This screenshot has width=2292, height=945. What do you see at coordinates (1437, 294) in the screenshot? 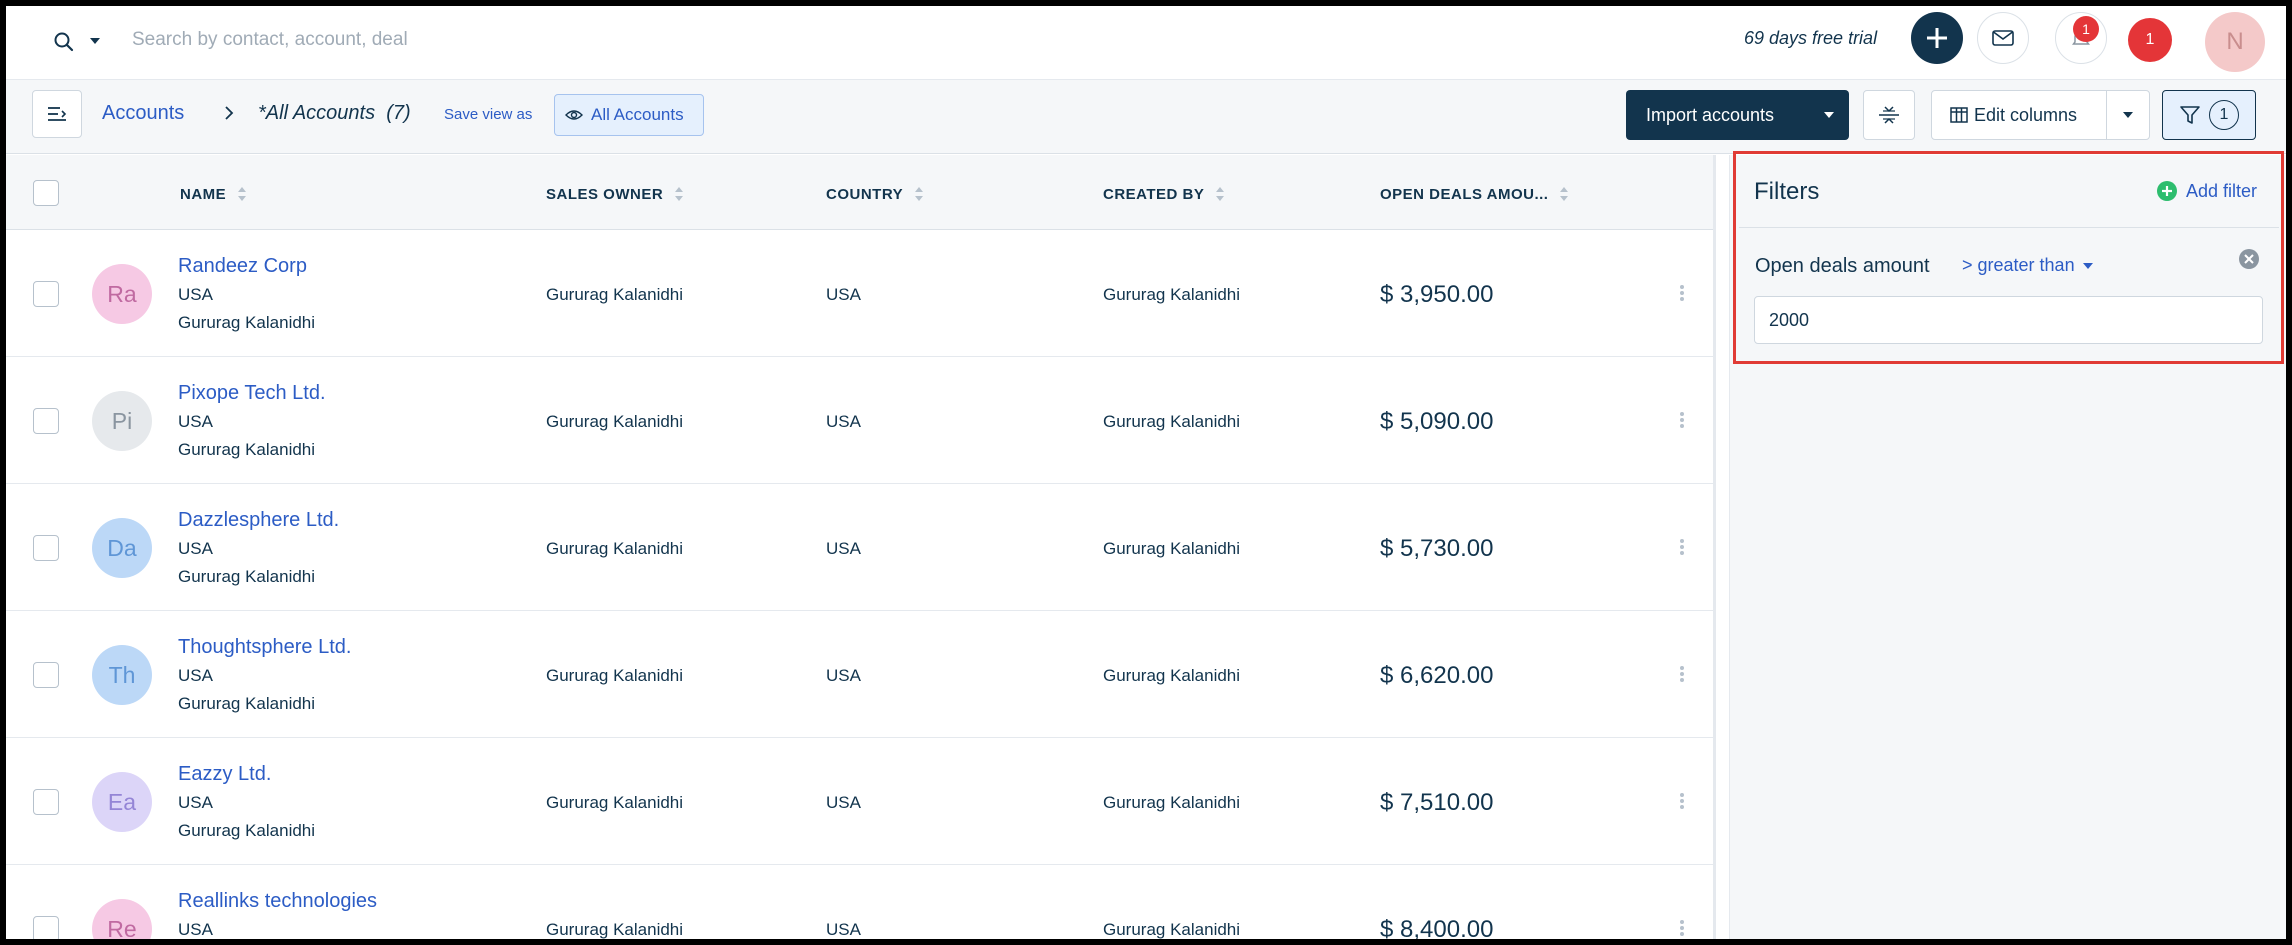
I see `open-deals-amount-cell: $ 3,950.00` at bounding box center [1437, 294].